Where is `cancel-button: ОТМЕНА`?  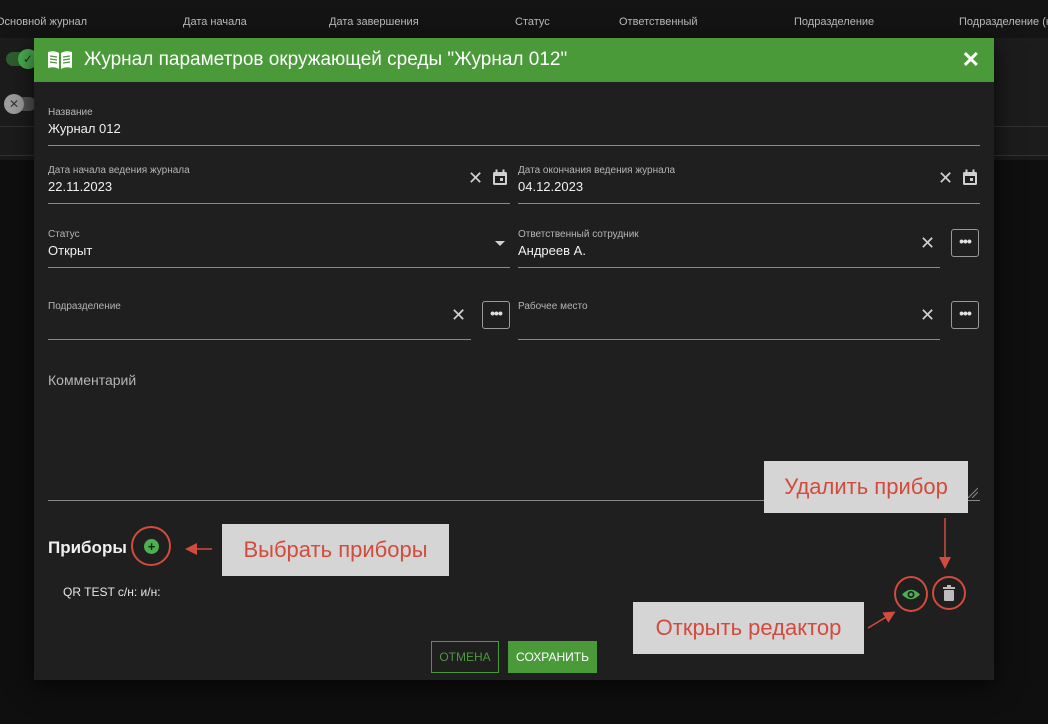
cancel-button: ОТМЕНА is located at coordinates (465, 657).